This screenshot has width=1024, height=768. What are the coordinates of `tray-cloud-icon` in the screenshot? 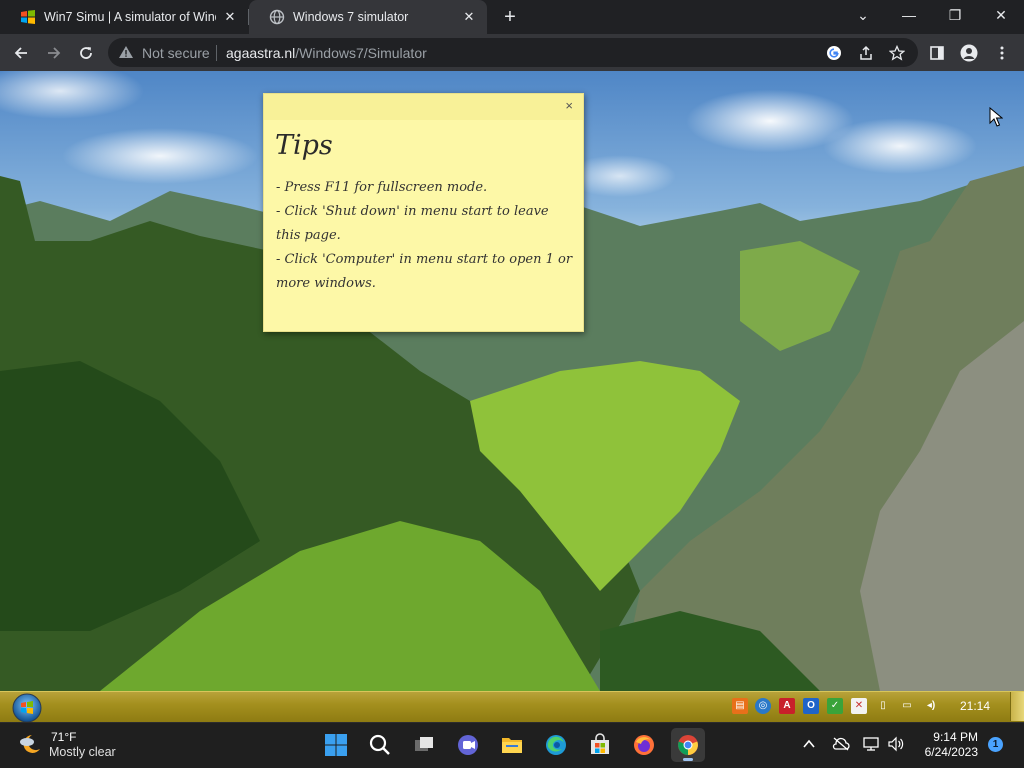 It's located at (841, 744).